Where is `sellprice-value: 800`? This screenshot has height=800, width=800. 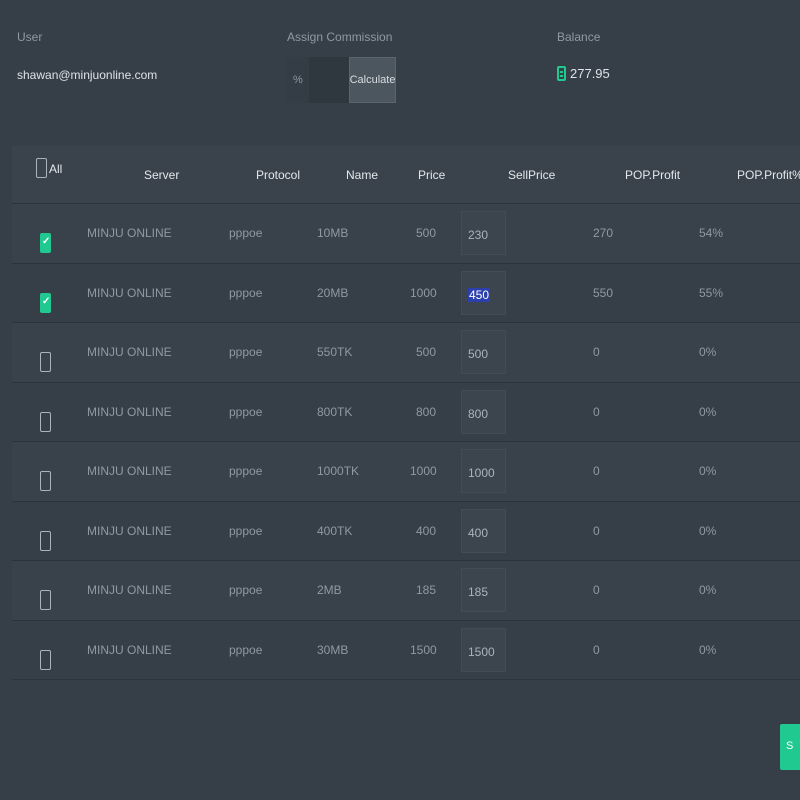
sellprice-value: 800 is located at coordinates (478, 413).